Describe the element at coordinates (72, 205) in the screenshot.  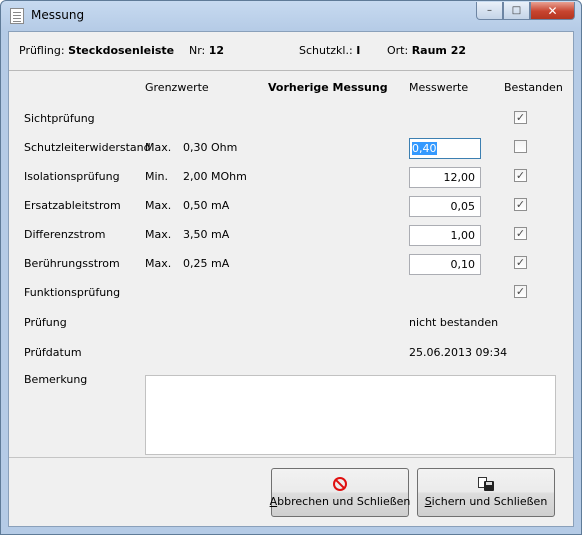
I see `row-label-ersatzableitstrom: Ersatzableitstrom` at that location.